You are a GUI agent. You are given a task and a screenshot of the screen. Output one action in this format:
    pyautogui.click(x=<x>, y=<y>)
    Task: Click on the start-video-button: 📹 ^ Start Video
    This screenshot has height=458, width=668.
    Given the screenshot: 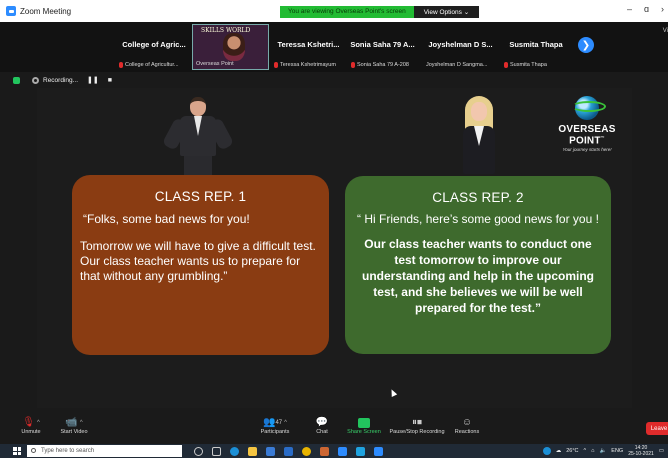 What is the action you would take?
    pyautogui.click(x=74, y=425)
    